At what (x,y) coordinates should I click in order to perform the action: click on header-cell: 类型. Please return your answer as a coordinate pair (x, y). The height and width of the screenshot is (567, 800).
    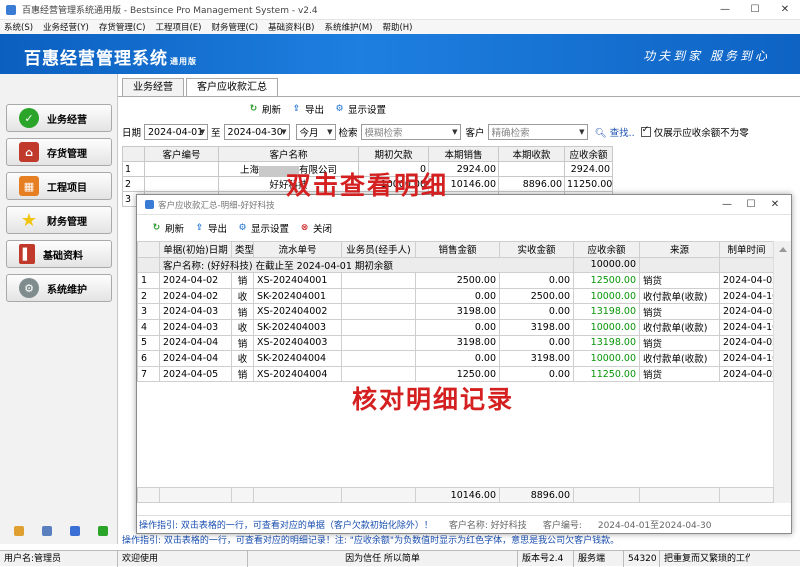
    Looking at the image, I should click on (242, 249).